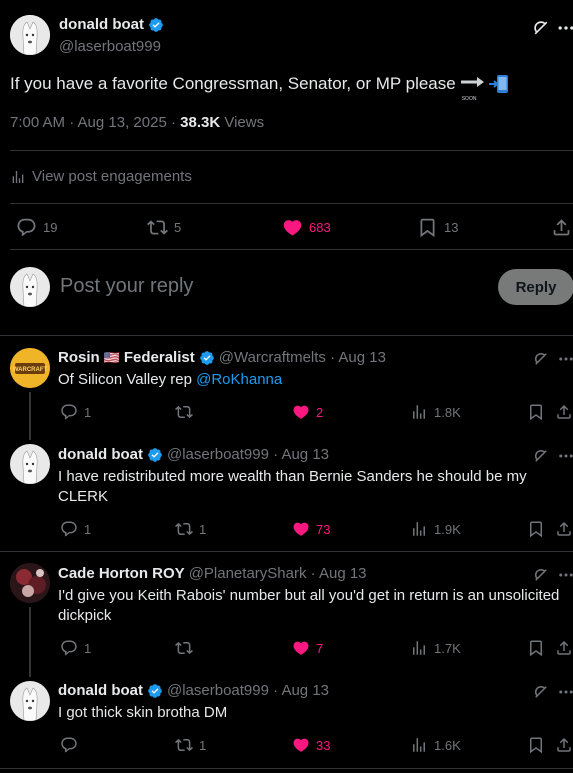  I want to click on views-count: 1.6K, so click(447, 745).